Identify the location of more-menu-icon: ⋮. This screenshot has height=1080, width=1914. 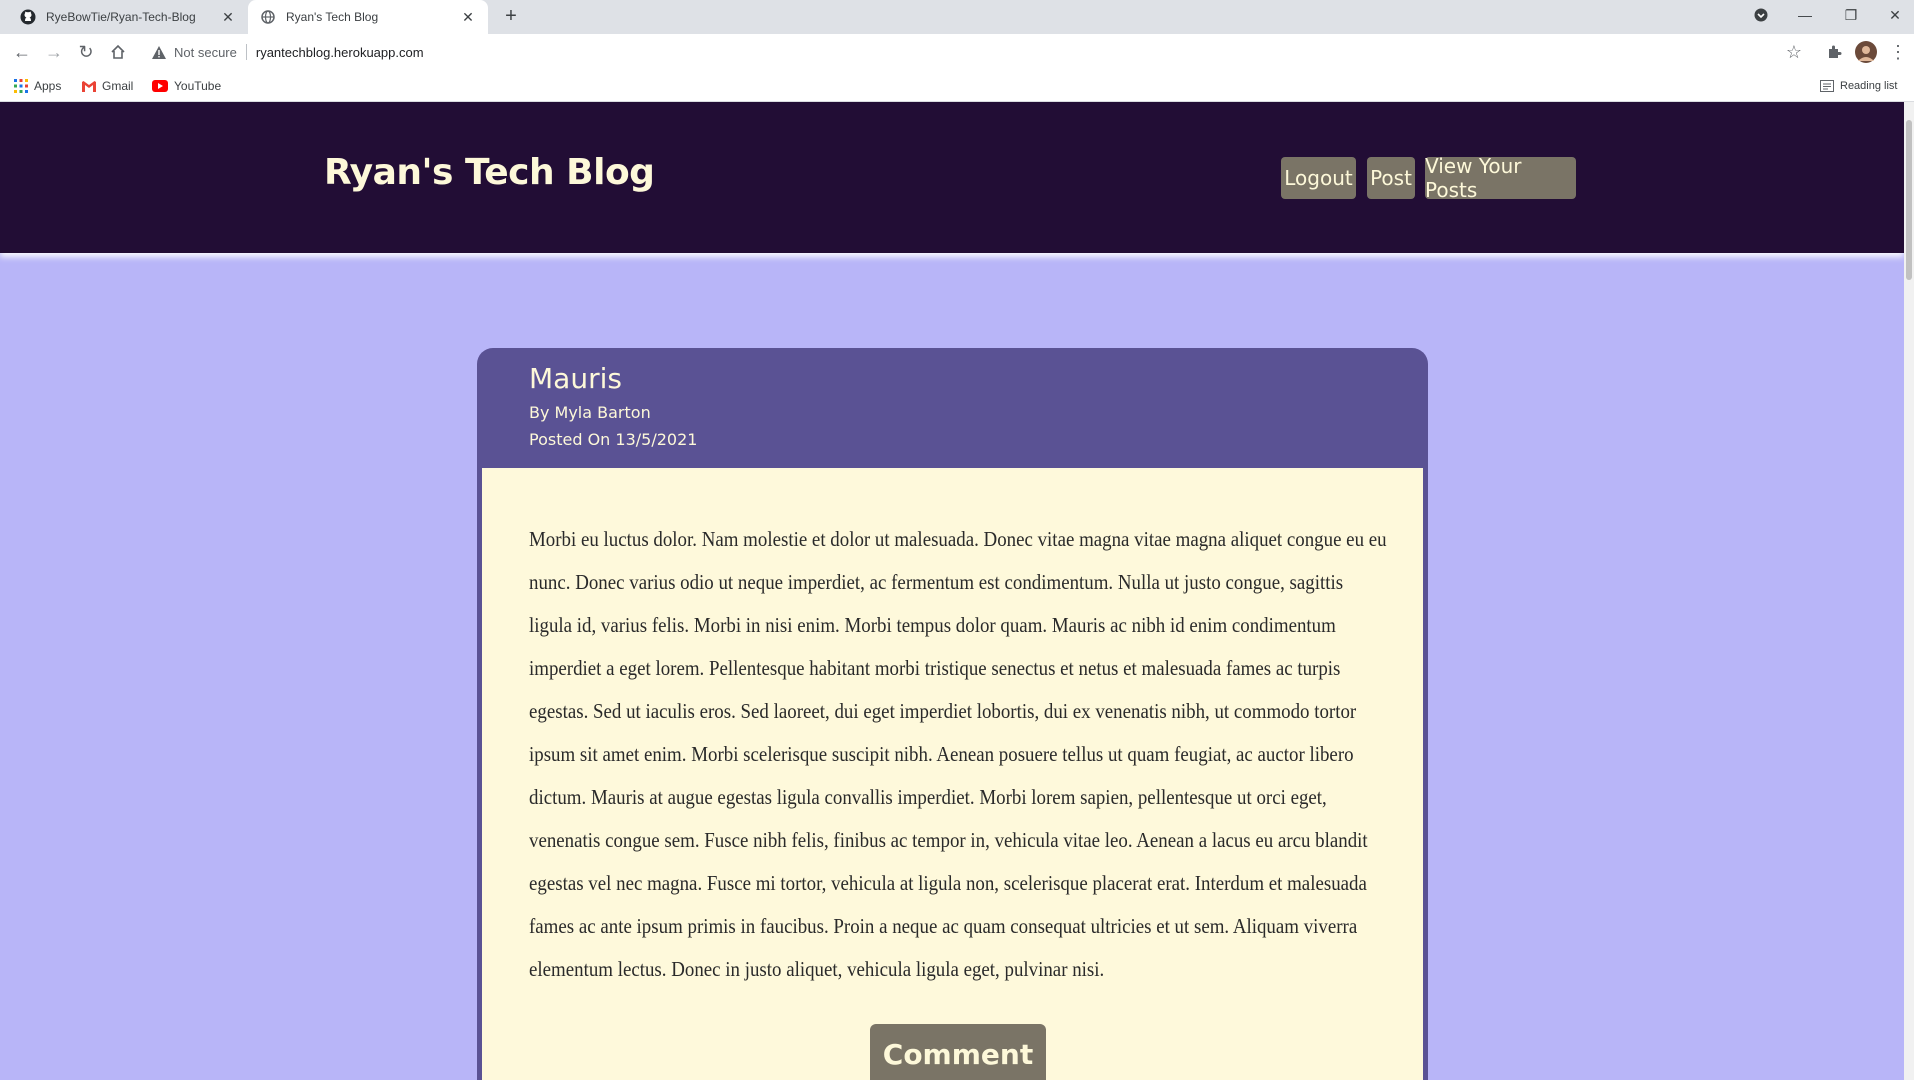
(1898, 52).